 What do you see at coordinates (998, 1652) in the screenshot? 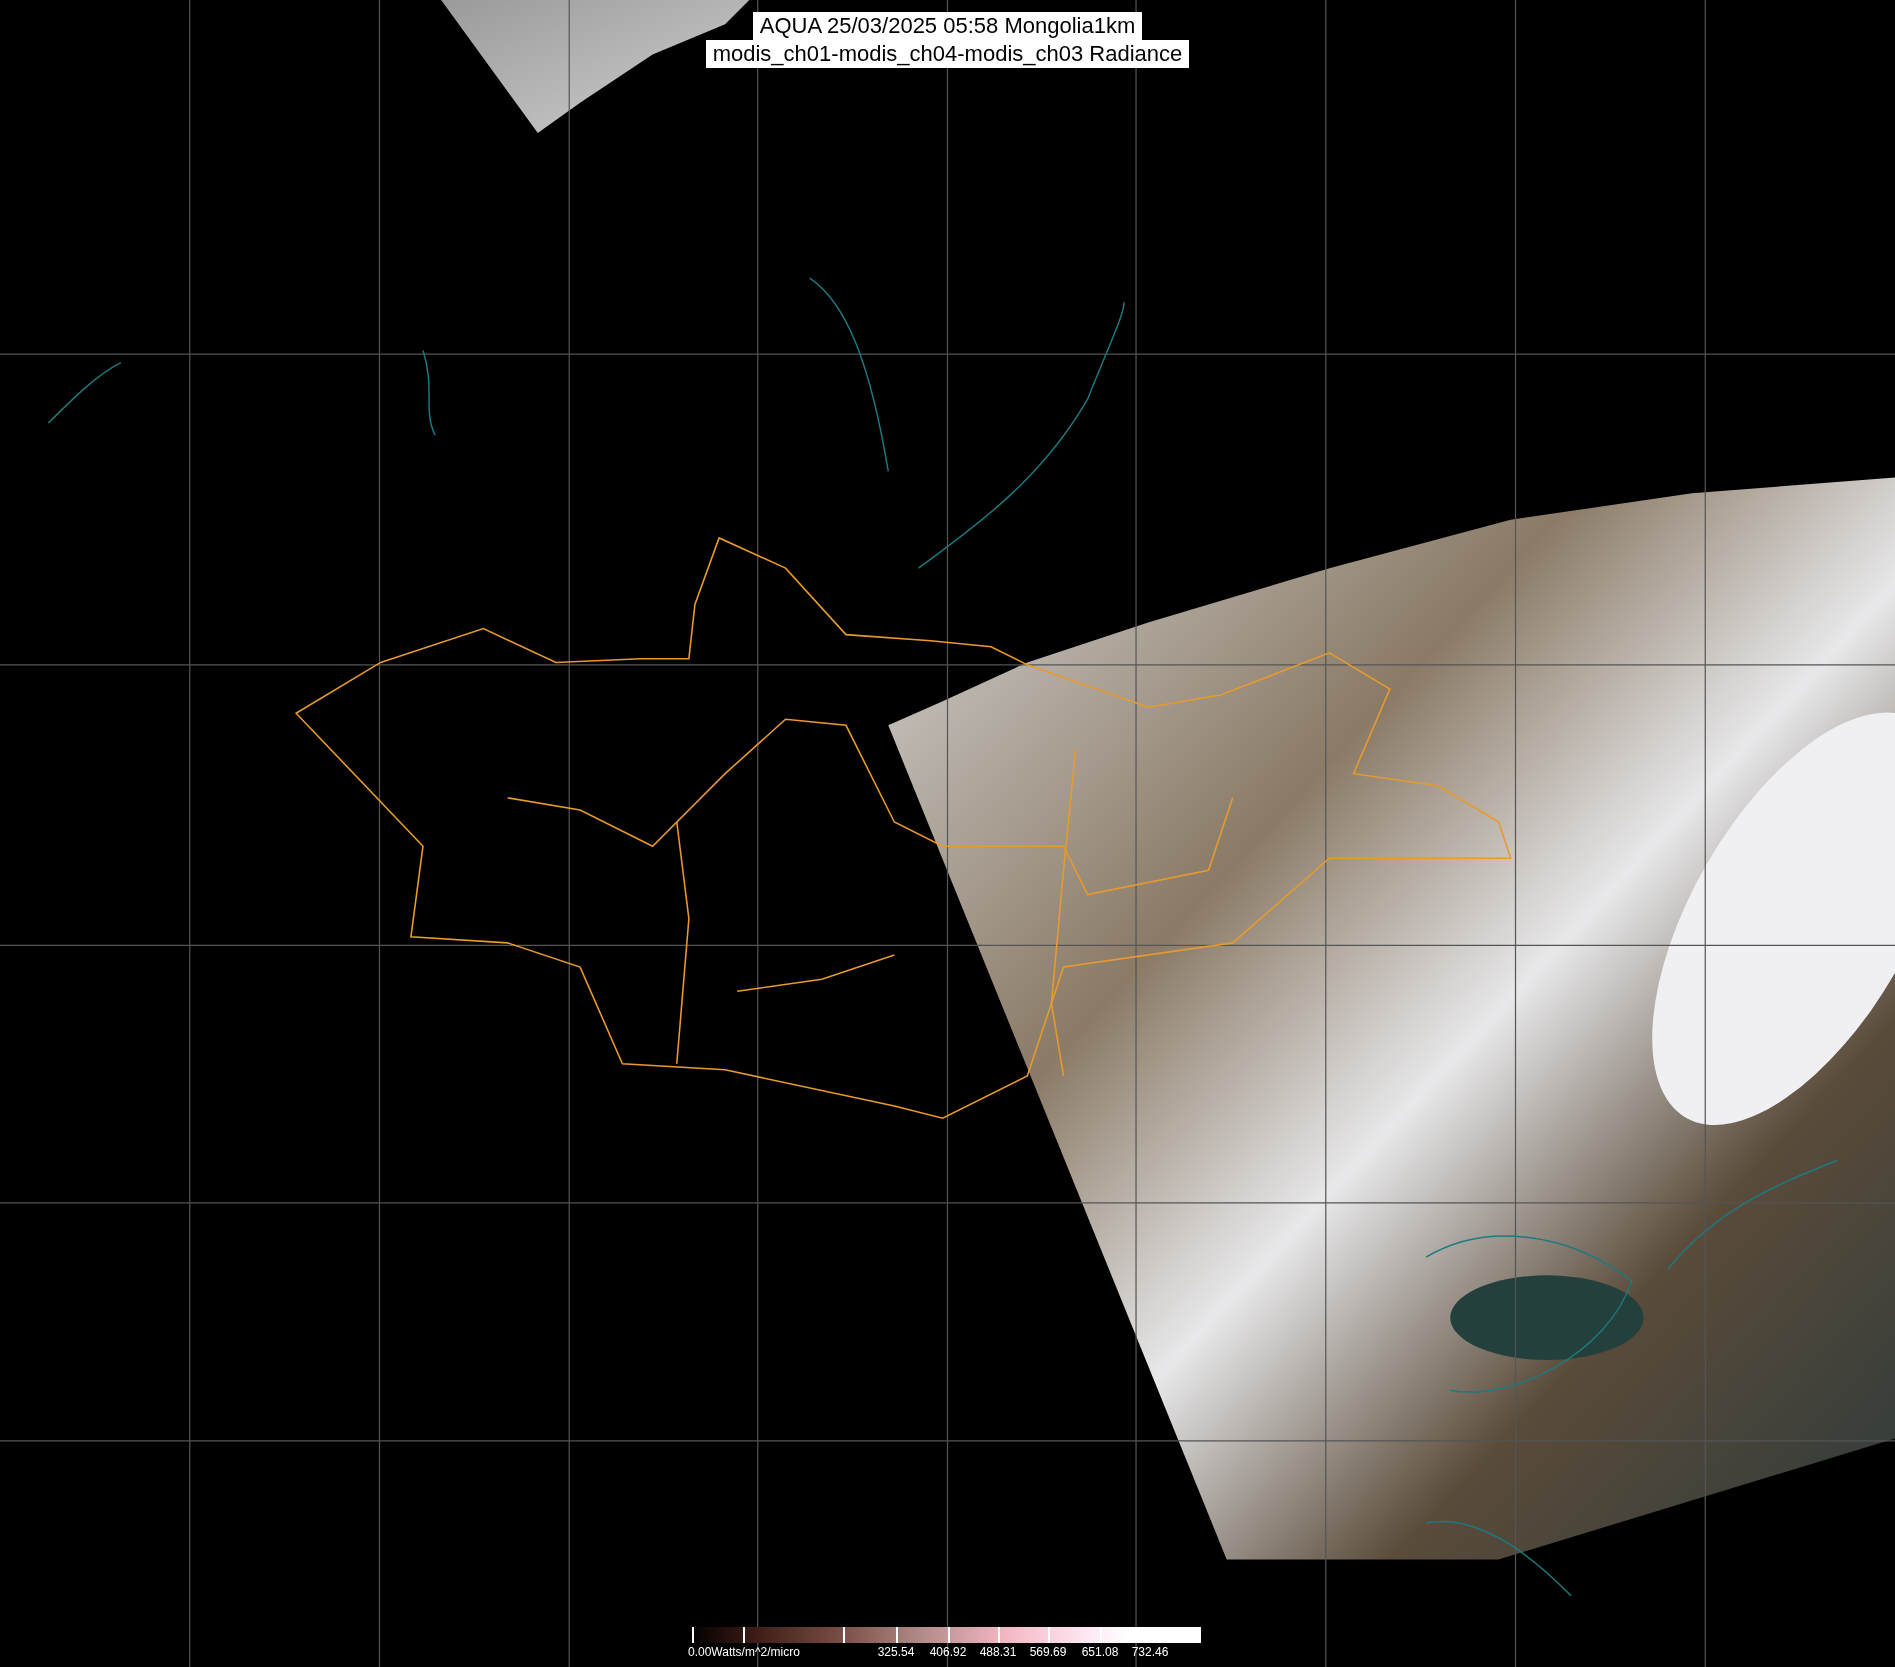
I see `scale-label: 488.31` at bounding box center [998, 1652].